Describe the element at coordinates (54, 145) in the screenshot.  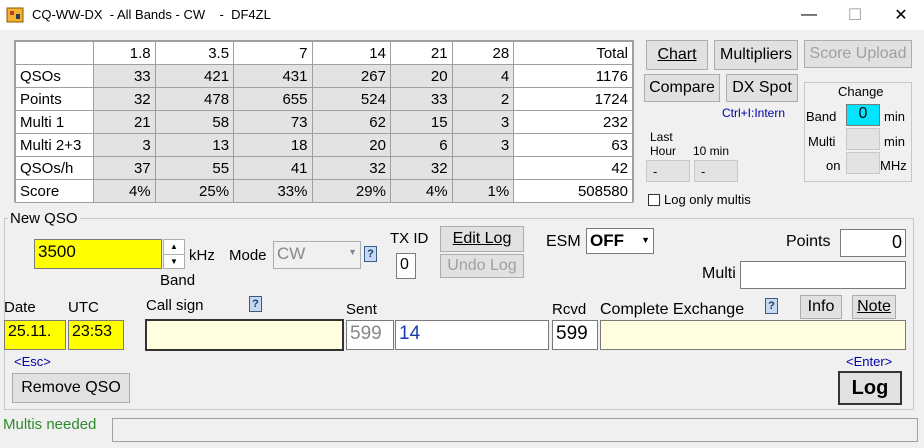
I see `row-label: Multi 2+3` at that location.